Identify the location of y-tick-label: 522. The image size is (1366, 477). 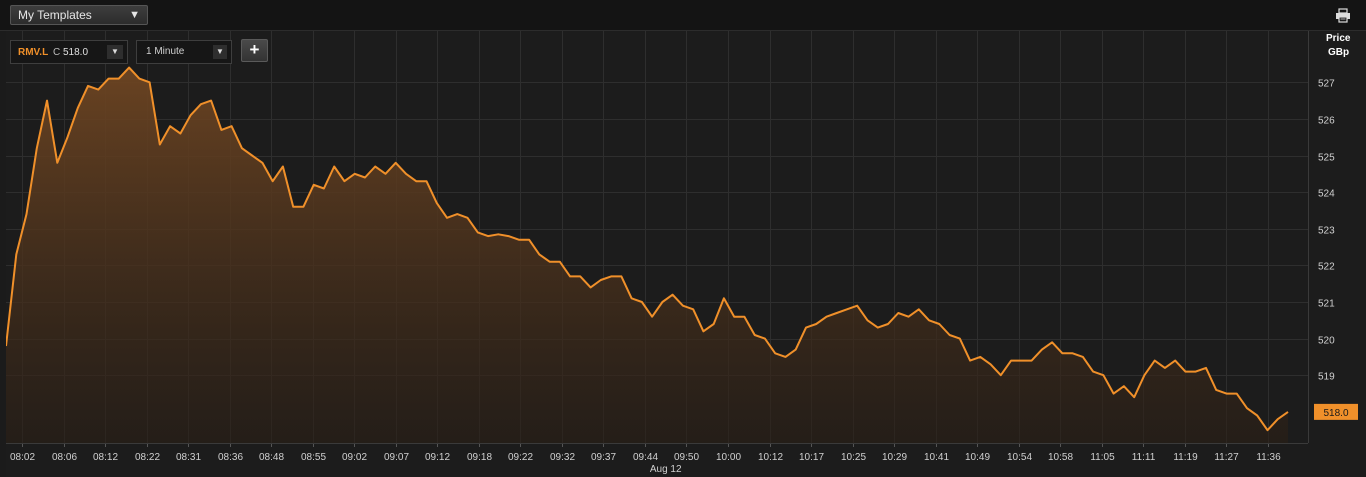
(1326, 267).